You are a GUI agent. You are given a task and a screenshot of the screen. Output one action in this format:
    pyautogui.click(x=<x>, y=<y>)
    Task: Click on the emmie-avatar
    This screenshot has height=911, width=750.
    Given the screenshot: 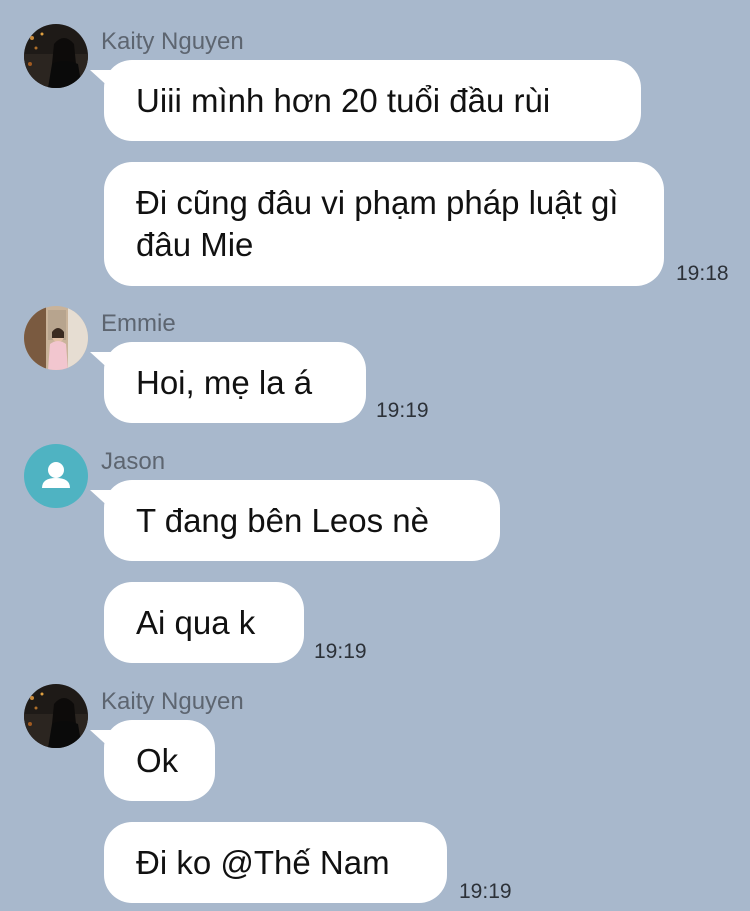 What is the action you would take?
    pyautogui.click(x=56, y=338)
    